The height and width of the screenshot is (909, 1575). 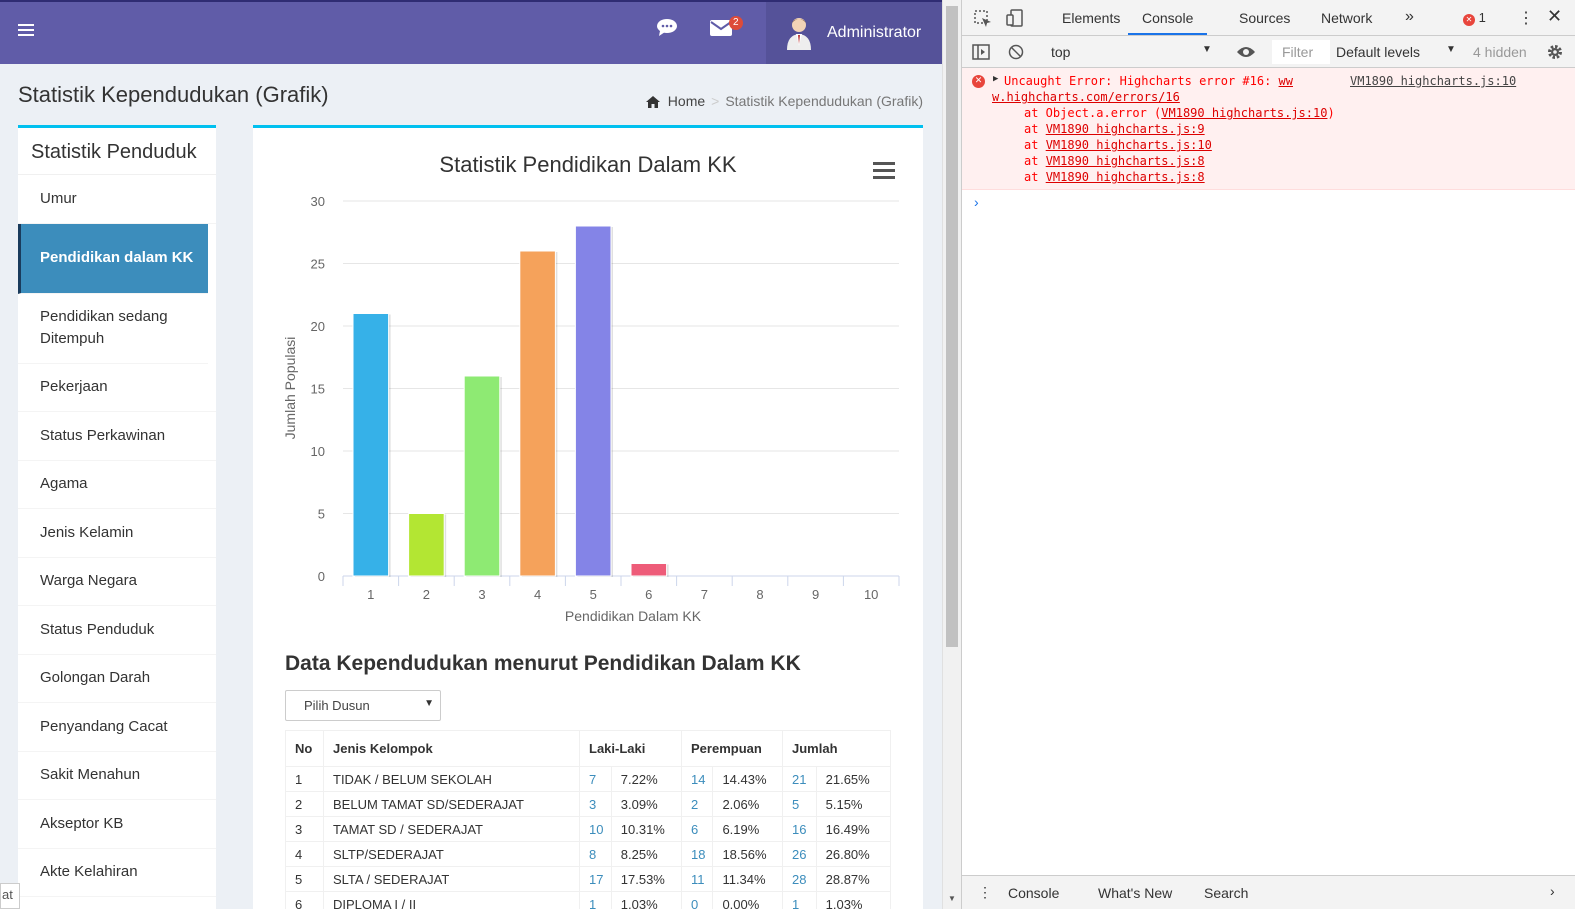 What do you see at coordinates (985, 892) in the screenshot?
I see `drawer-menu-icon: ⋮` at bounding box center [985, 892].